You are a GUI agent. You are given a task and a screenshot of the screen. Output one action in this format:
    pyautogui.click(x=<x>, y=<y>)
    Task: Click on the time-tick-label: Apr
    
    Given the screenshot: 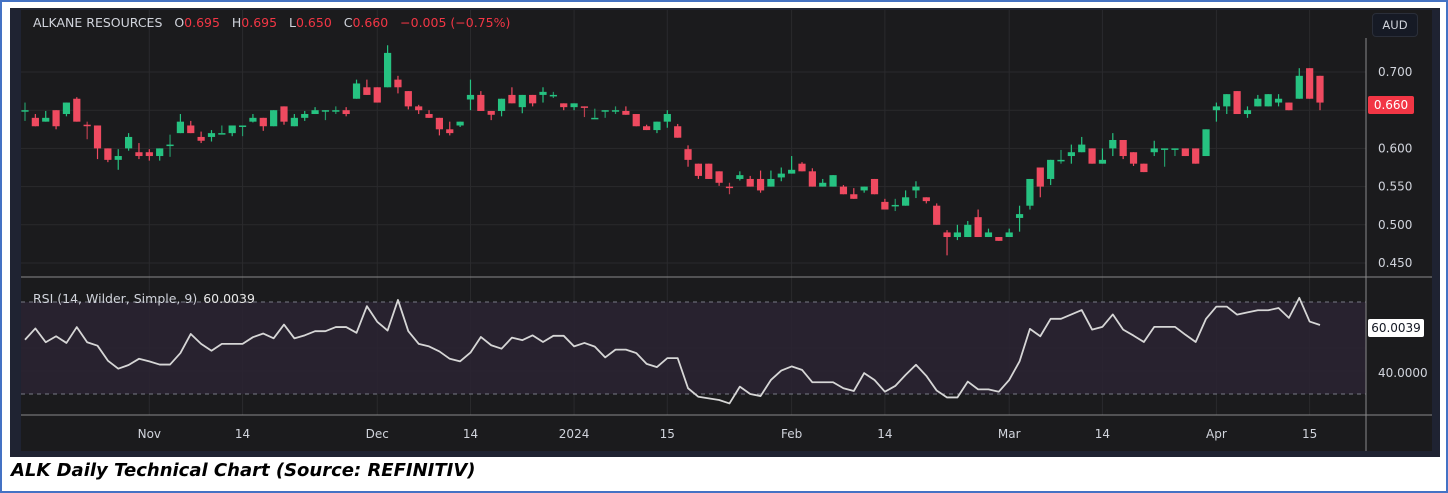 What is the action you would take?
    pyautogui.click(x=1216, y=434)
    